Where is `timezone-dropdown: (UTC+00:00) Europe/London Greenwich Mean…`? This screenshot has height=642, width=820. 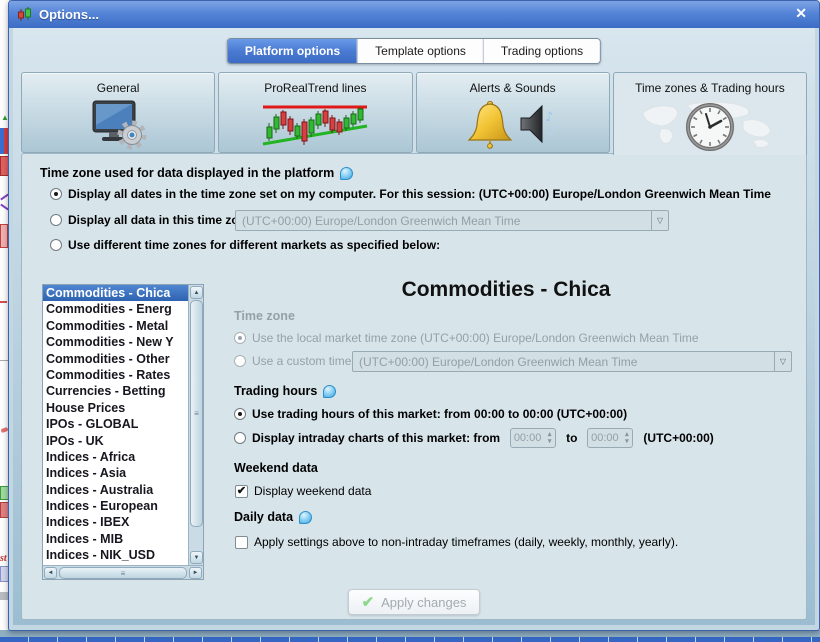
timezone-dropdown: (UTC+00:00) Europe/London Greenwich Mean… is located at coordinates (452, 220).